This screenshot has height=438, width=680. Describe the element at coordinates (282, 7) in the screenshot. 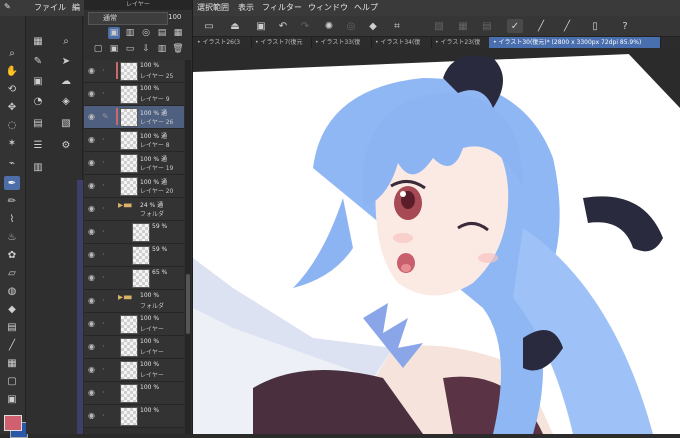

I see `menu-filter: フィルター` at that location.